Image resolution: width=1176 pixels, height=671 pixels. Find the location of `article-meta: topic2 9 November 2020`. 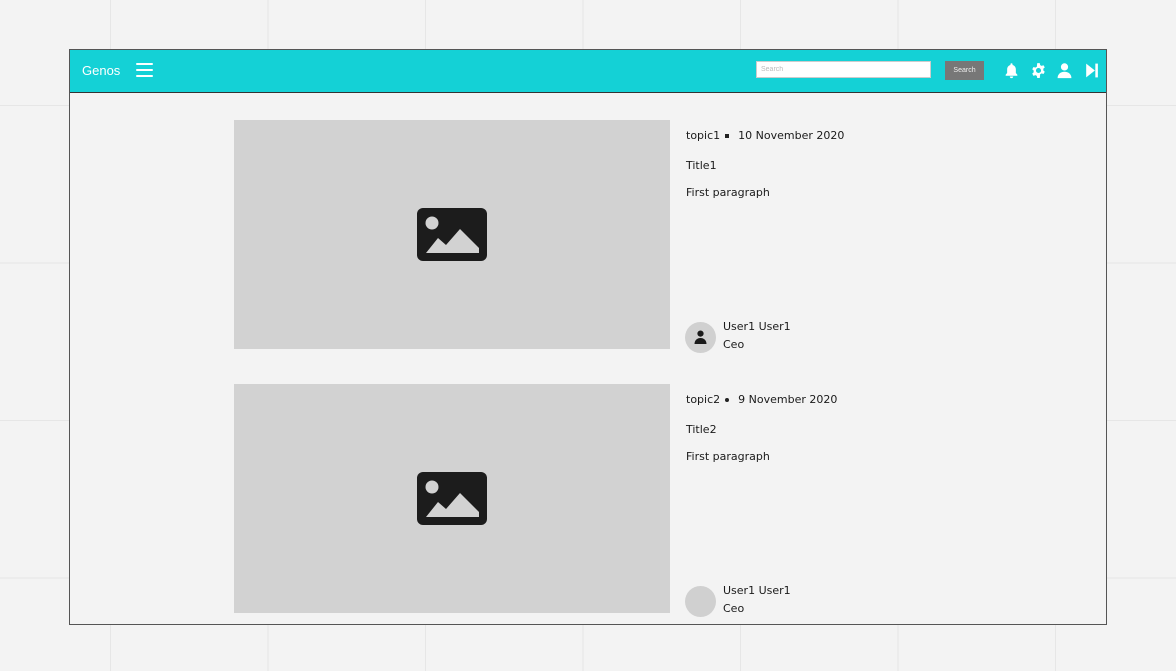

article-meta: topic2 9 November 2020 is located at coordinates (761, 399).